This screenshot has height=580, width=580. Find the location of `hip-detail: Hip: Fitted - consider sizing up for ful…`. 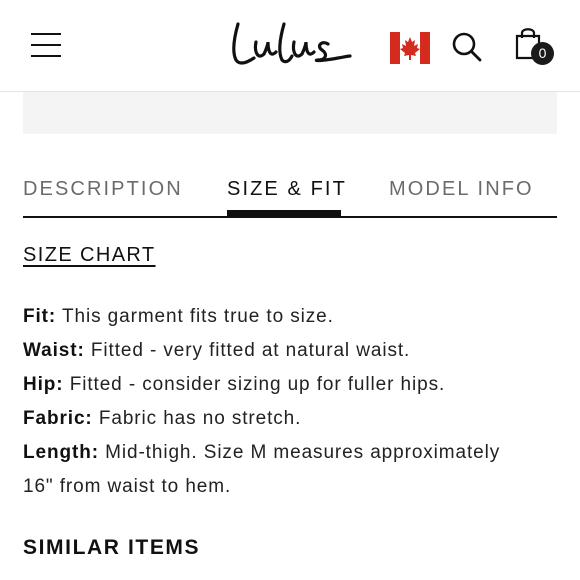

hip-detail: Hip: Fitted - consider sizing up for ful… is located at coordinates (293, 385).